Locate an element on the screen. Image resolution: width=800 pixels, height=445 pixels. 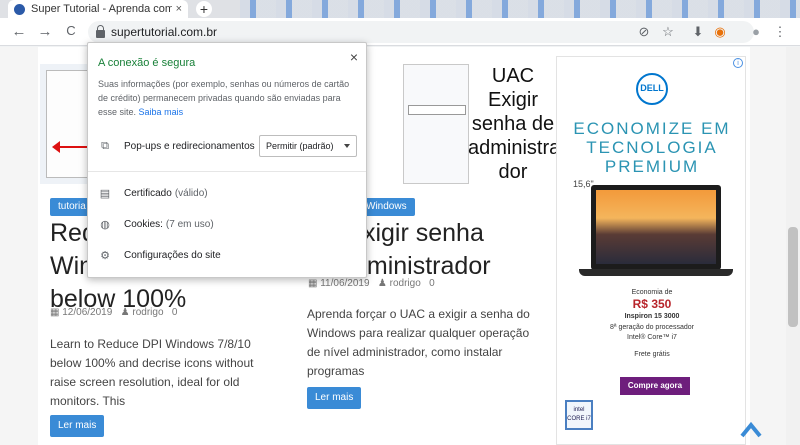
ad-price: R$ 350 is located at coordinates (652, 304).